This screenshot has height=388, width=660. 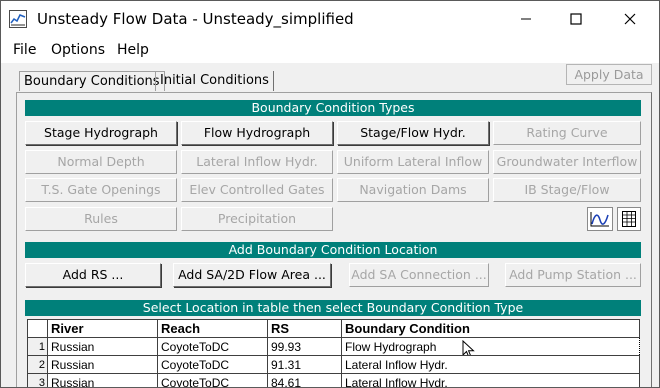 I want to click on minimize-icon, so click(x=526, y=19).